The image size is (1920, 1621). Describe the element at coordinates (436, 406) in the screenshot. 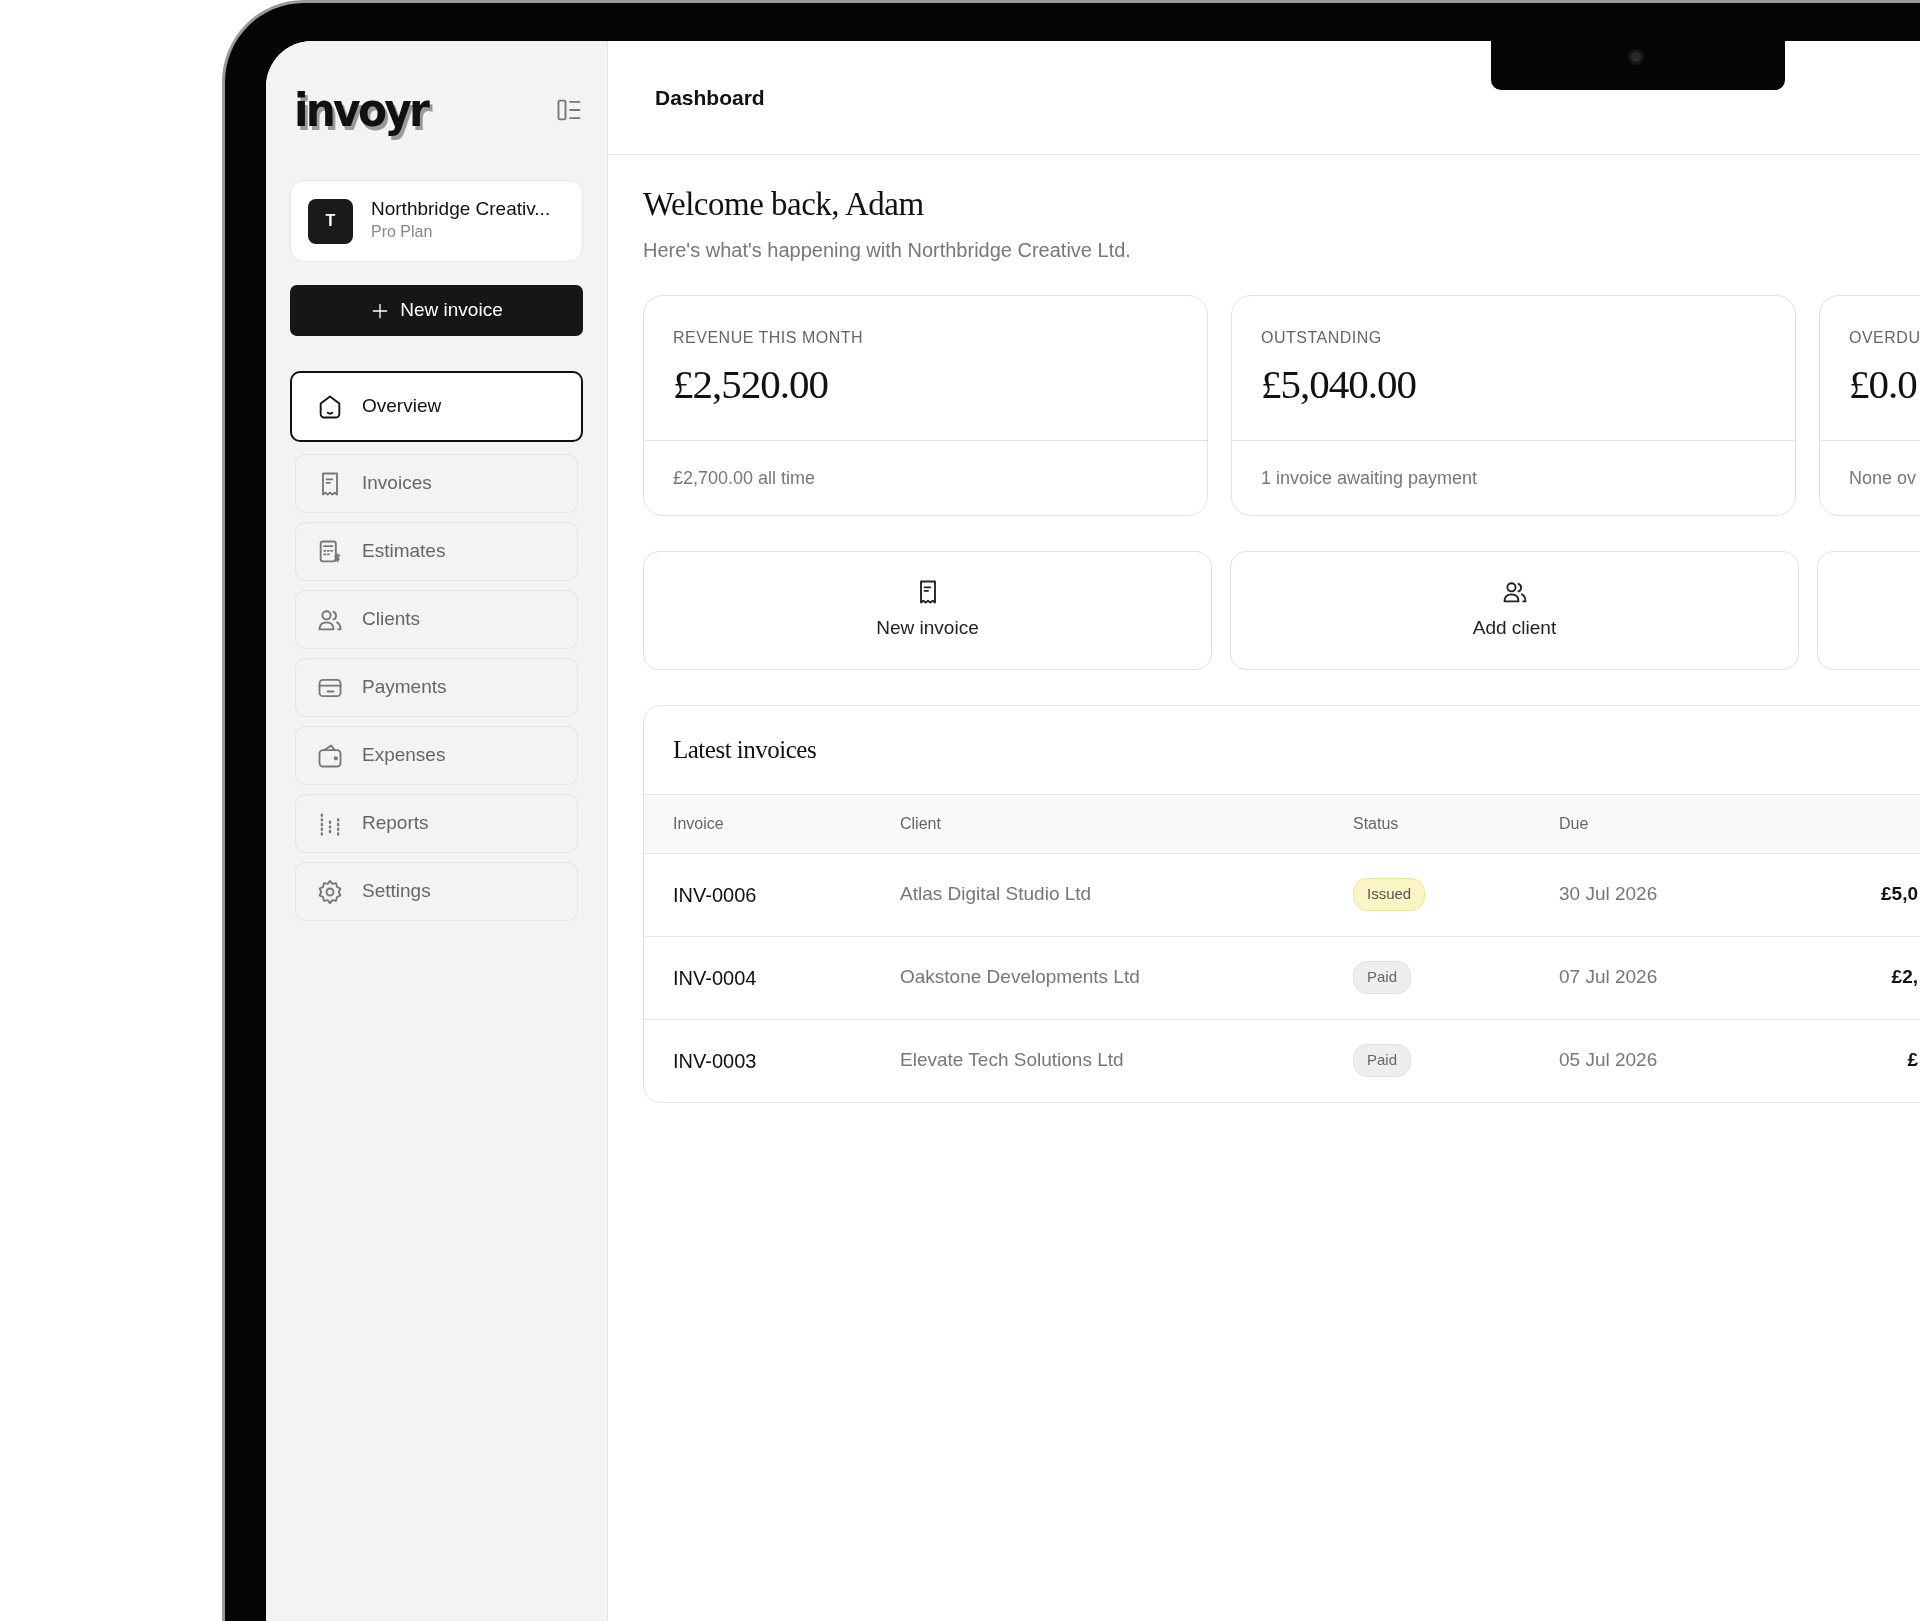

I see `nav-item: Overview` at that location.